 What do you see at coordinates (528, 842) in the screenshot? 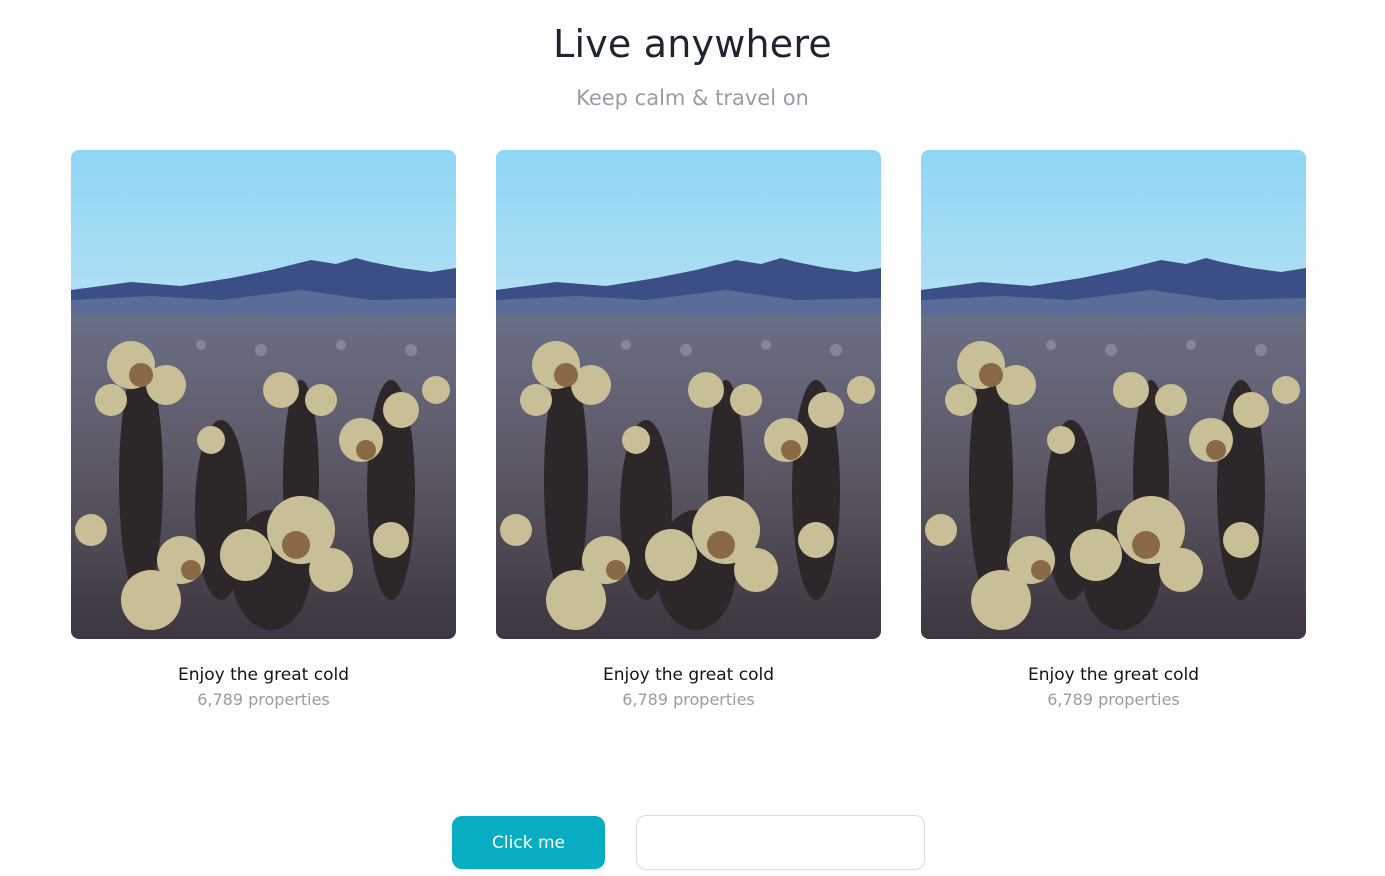
I see `click-me-button: Click me` at bounding box center [528, 842].